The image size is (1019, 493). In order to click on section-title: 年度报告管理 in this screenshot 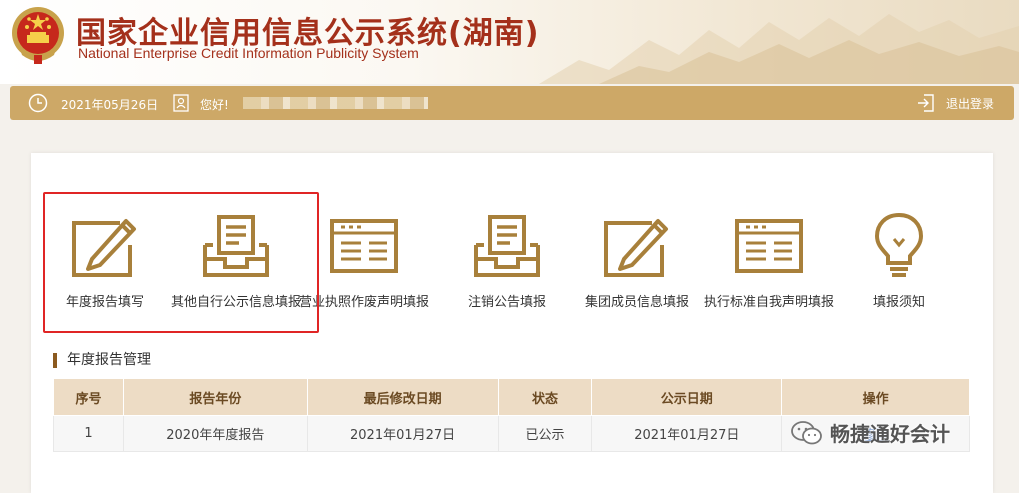, I will do `click(102, 360)`.